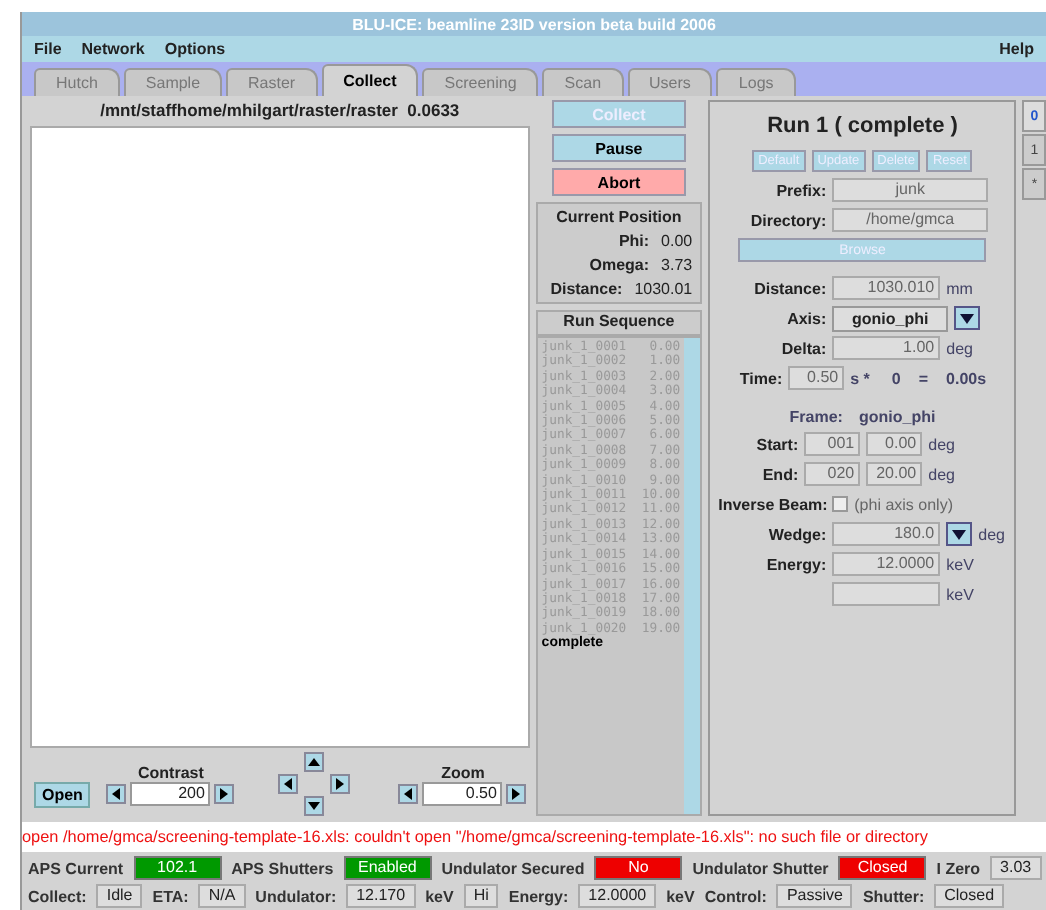 The width and height of the screenshot is (1046, 910). What do you see at coordinates (776, 444) in the screenshot?
I see `field-label: Start:` at bounding box center [776, 444].